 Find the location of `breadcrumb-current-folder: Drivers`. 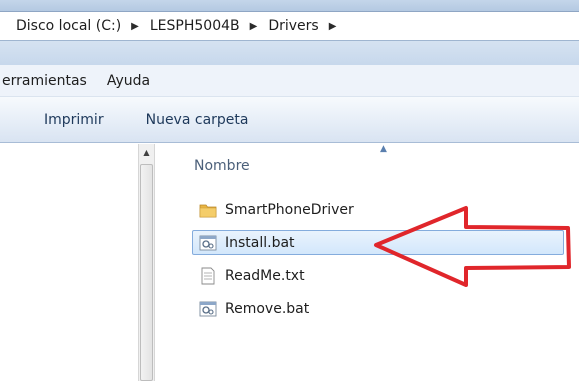

breadcrumb-current-folder: Drivers is located at coordinates (293, 26).